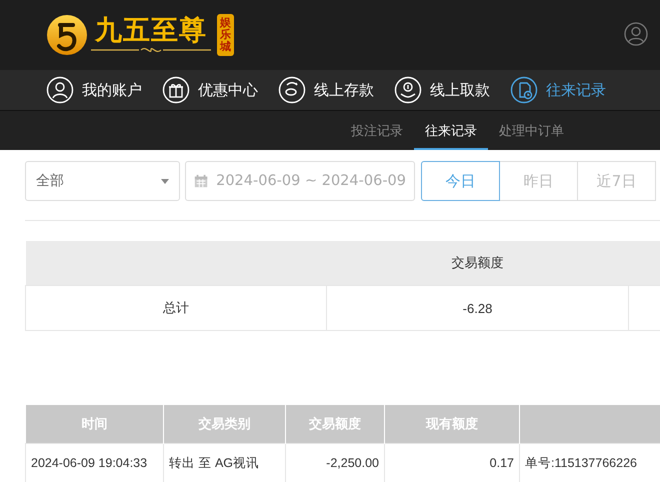  Describe the element at coordinates (210, 90) in the screenshot. I see `nav-item: 优惠中心` at that location.